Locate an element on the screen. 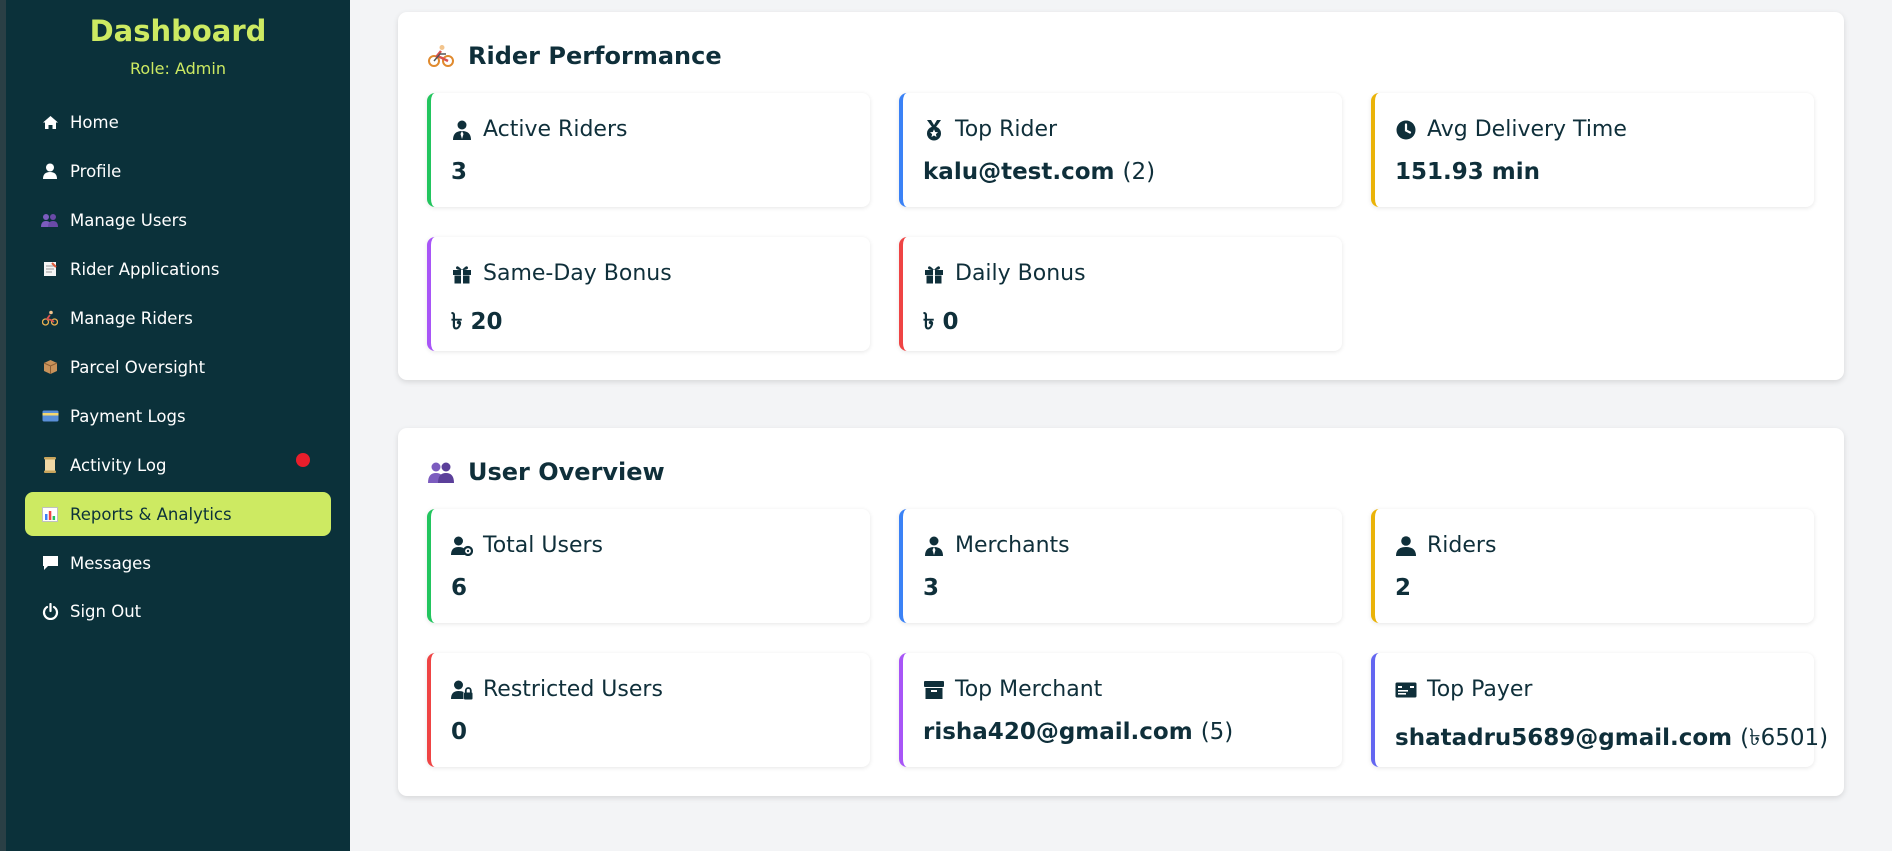  role-label: Role: Admin is located at coordinates (178, 68).